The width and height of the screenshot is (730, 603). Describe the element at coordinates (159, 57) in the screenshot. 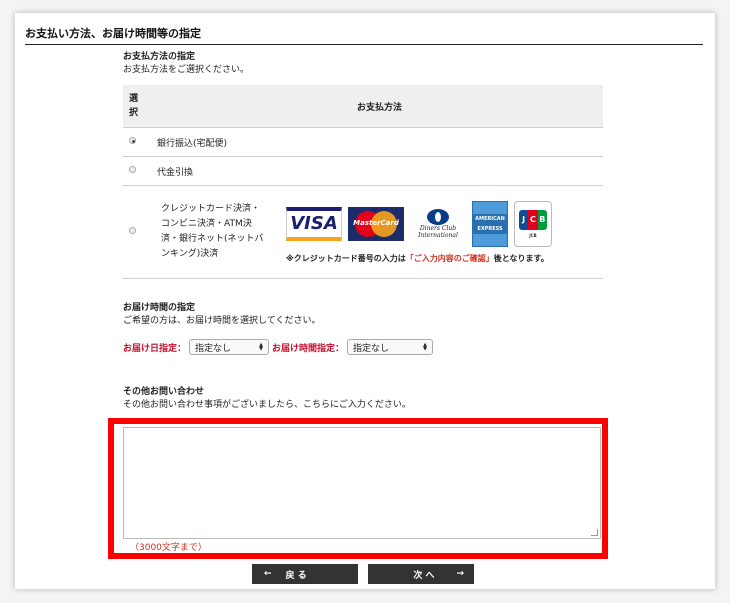

I see `payment-heading: お支払方法の指定` at that location.